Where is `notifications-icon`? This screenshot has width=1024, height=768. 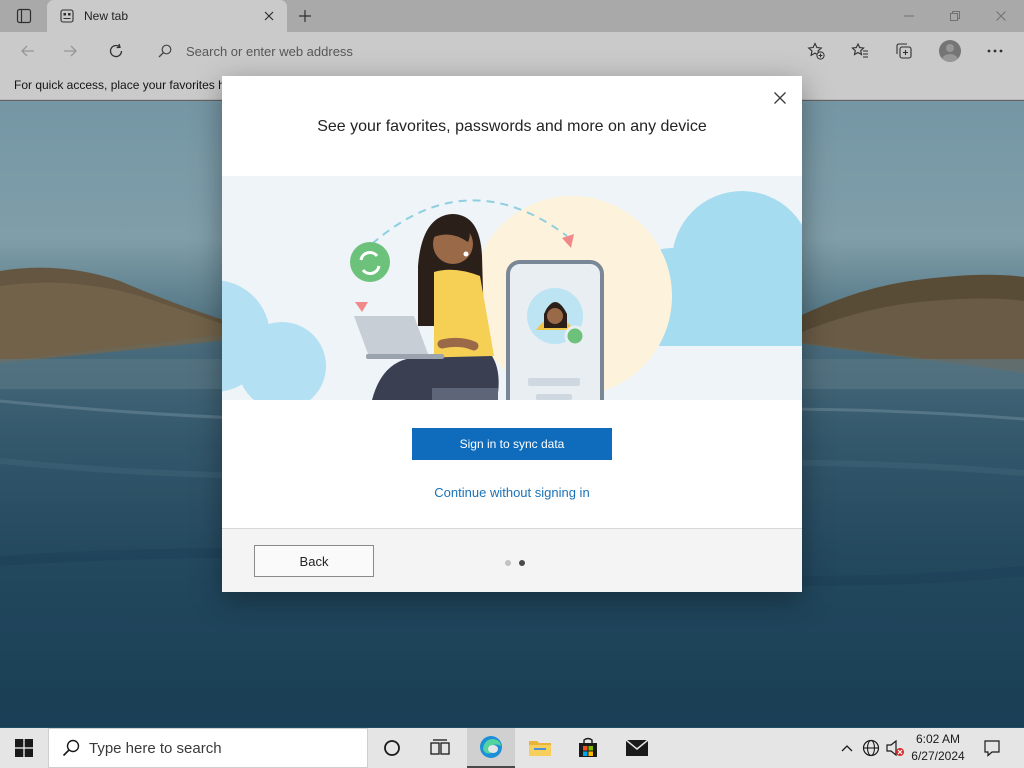
notifications-icon is located at coordinates (992, 748).